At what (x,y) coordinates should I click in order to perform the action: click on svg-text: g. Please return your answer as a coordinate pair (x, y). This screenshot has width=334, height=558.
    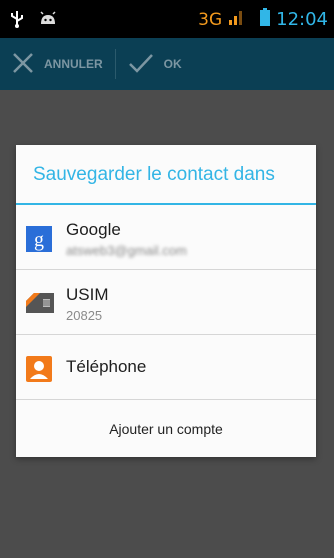
    Looking at the image, I should click on (39, 240).